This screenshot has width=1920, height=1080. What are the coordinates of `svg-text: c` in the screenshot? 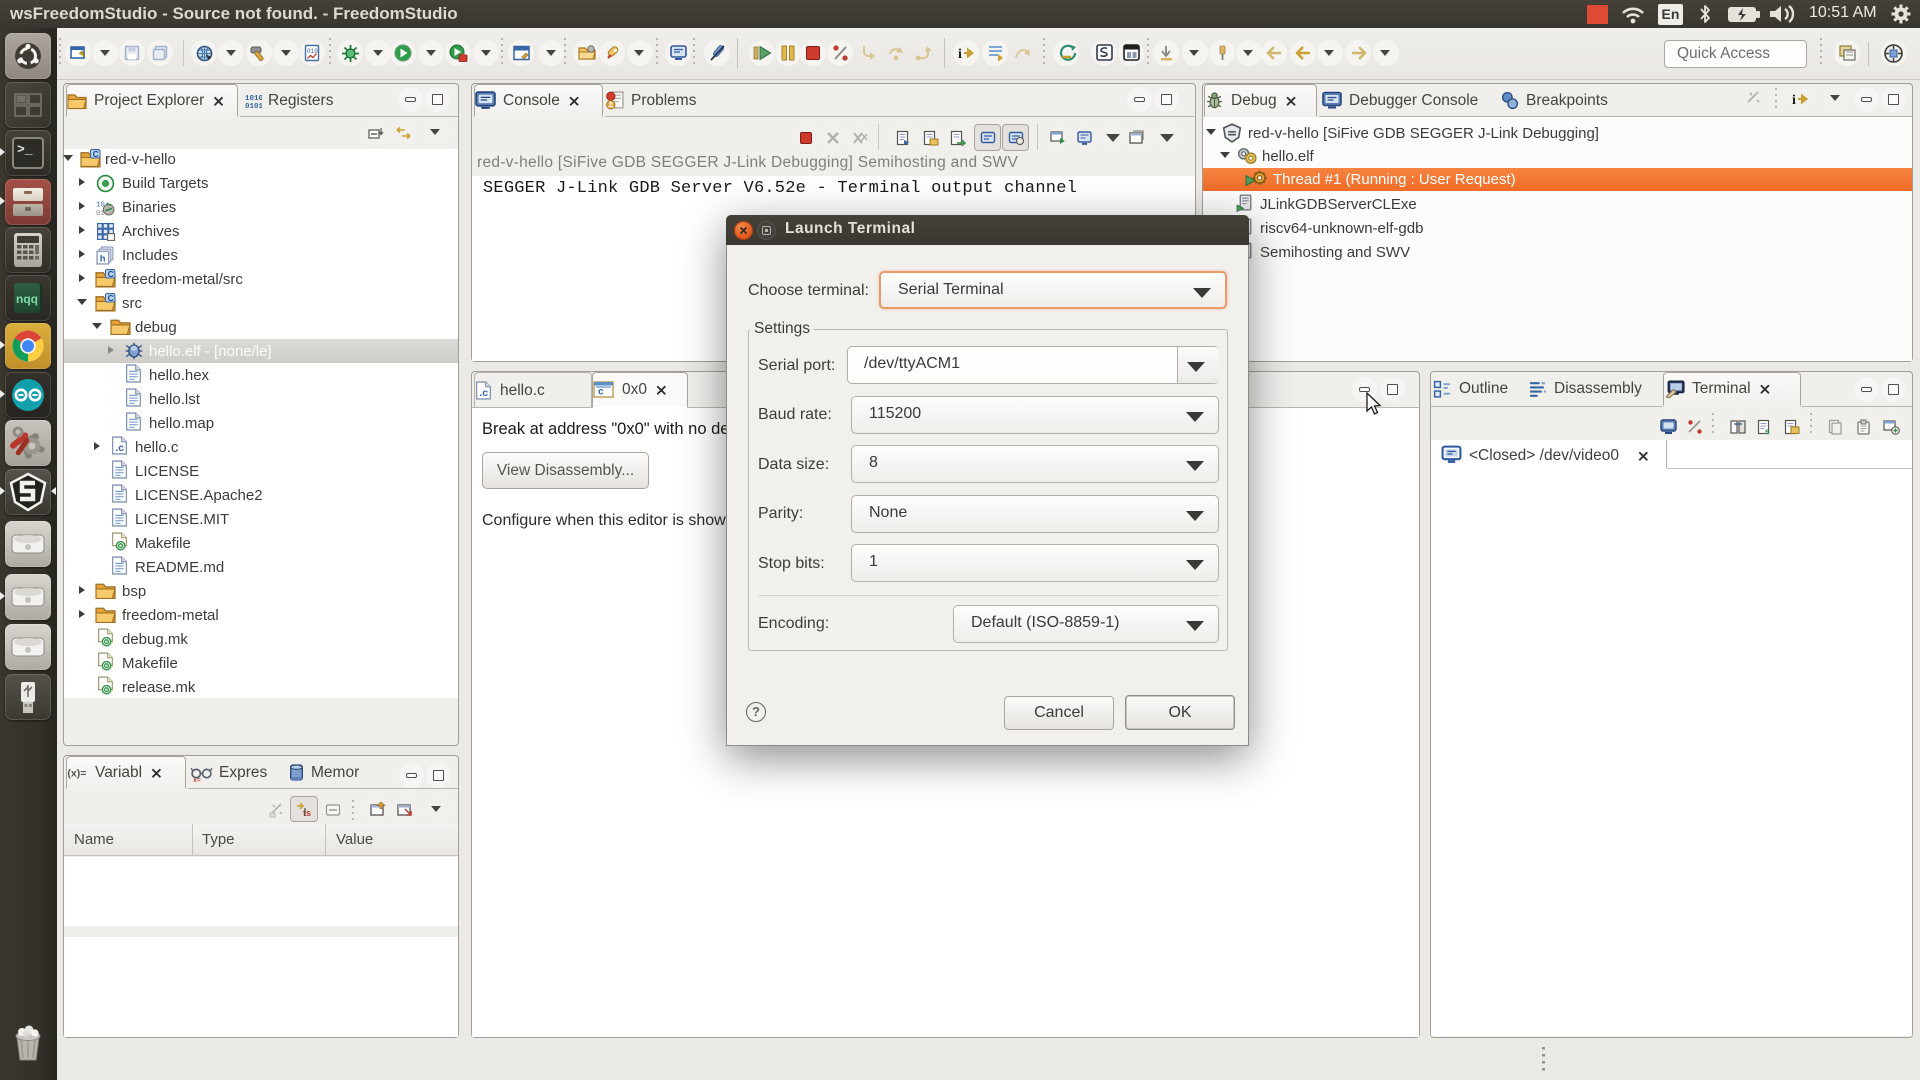 It's located at (601, 391).